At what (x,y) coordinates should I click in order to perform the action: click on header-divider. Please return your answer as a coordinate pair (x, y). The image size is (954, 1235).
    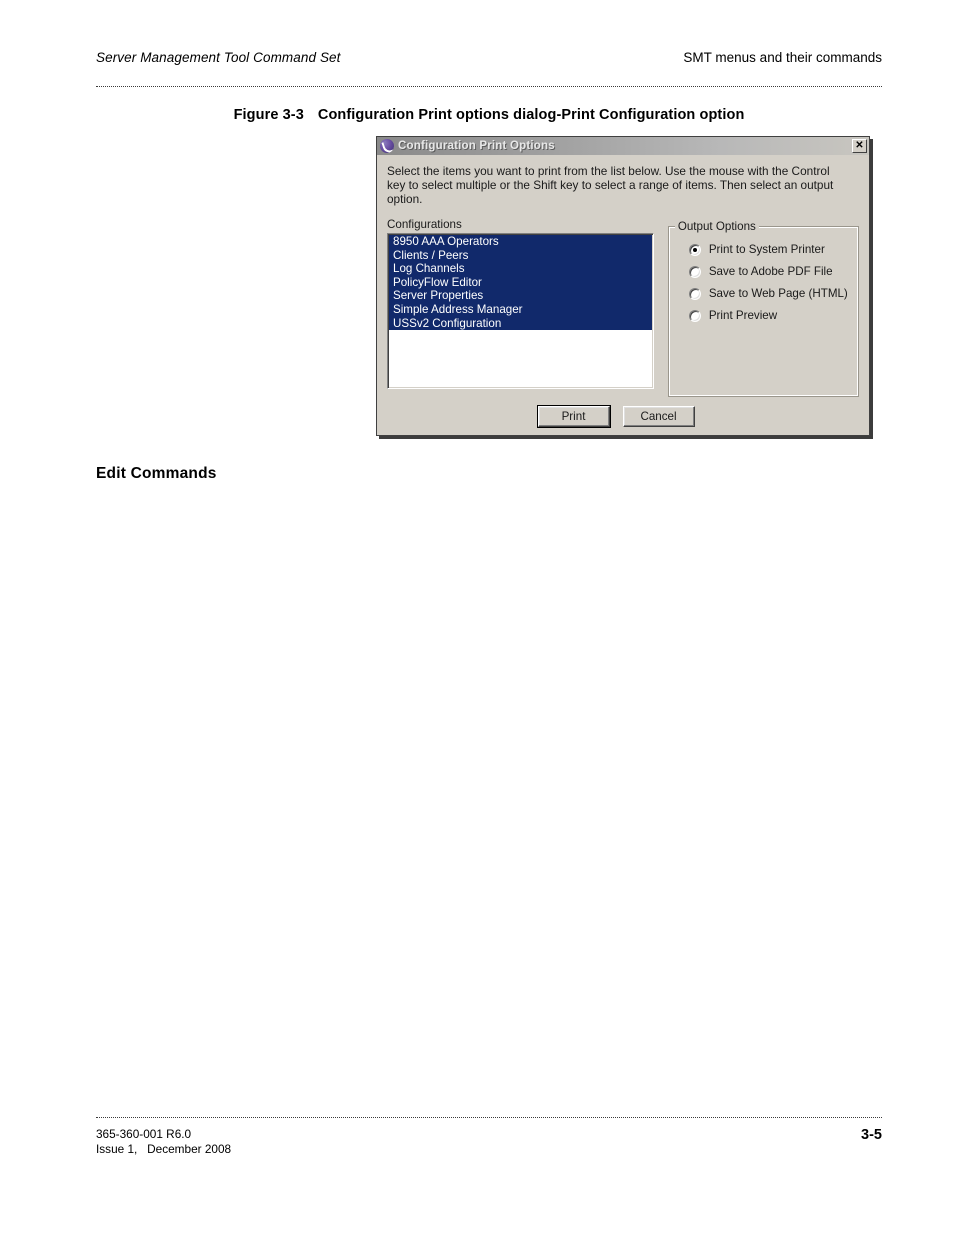
    Looking at the image, I should click on (489, 86).